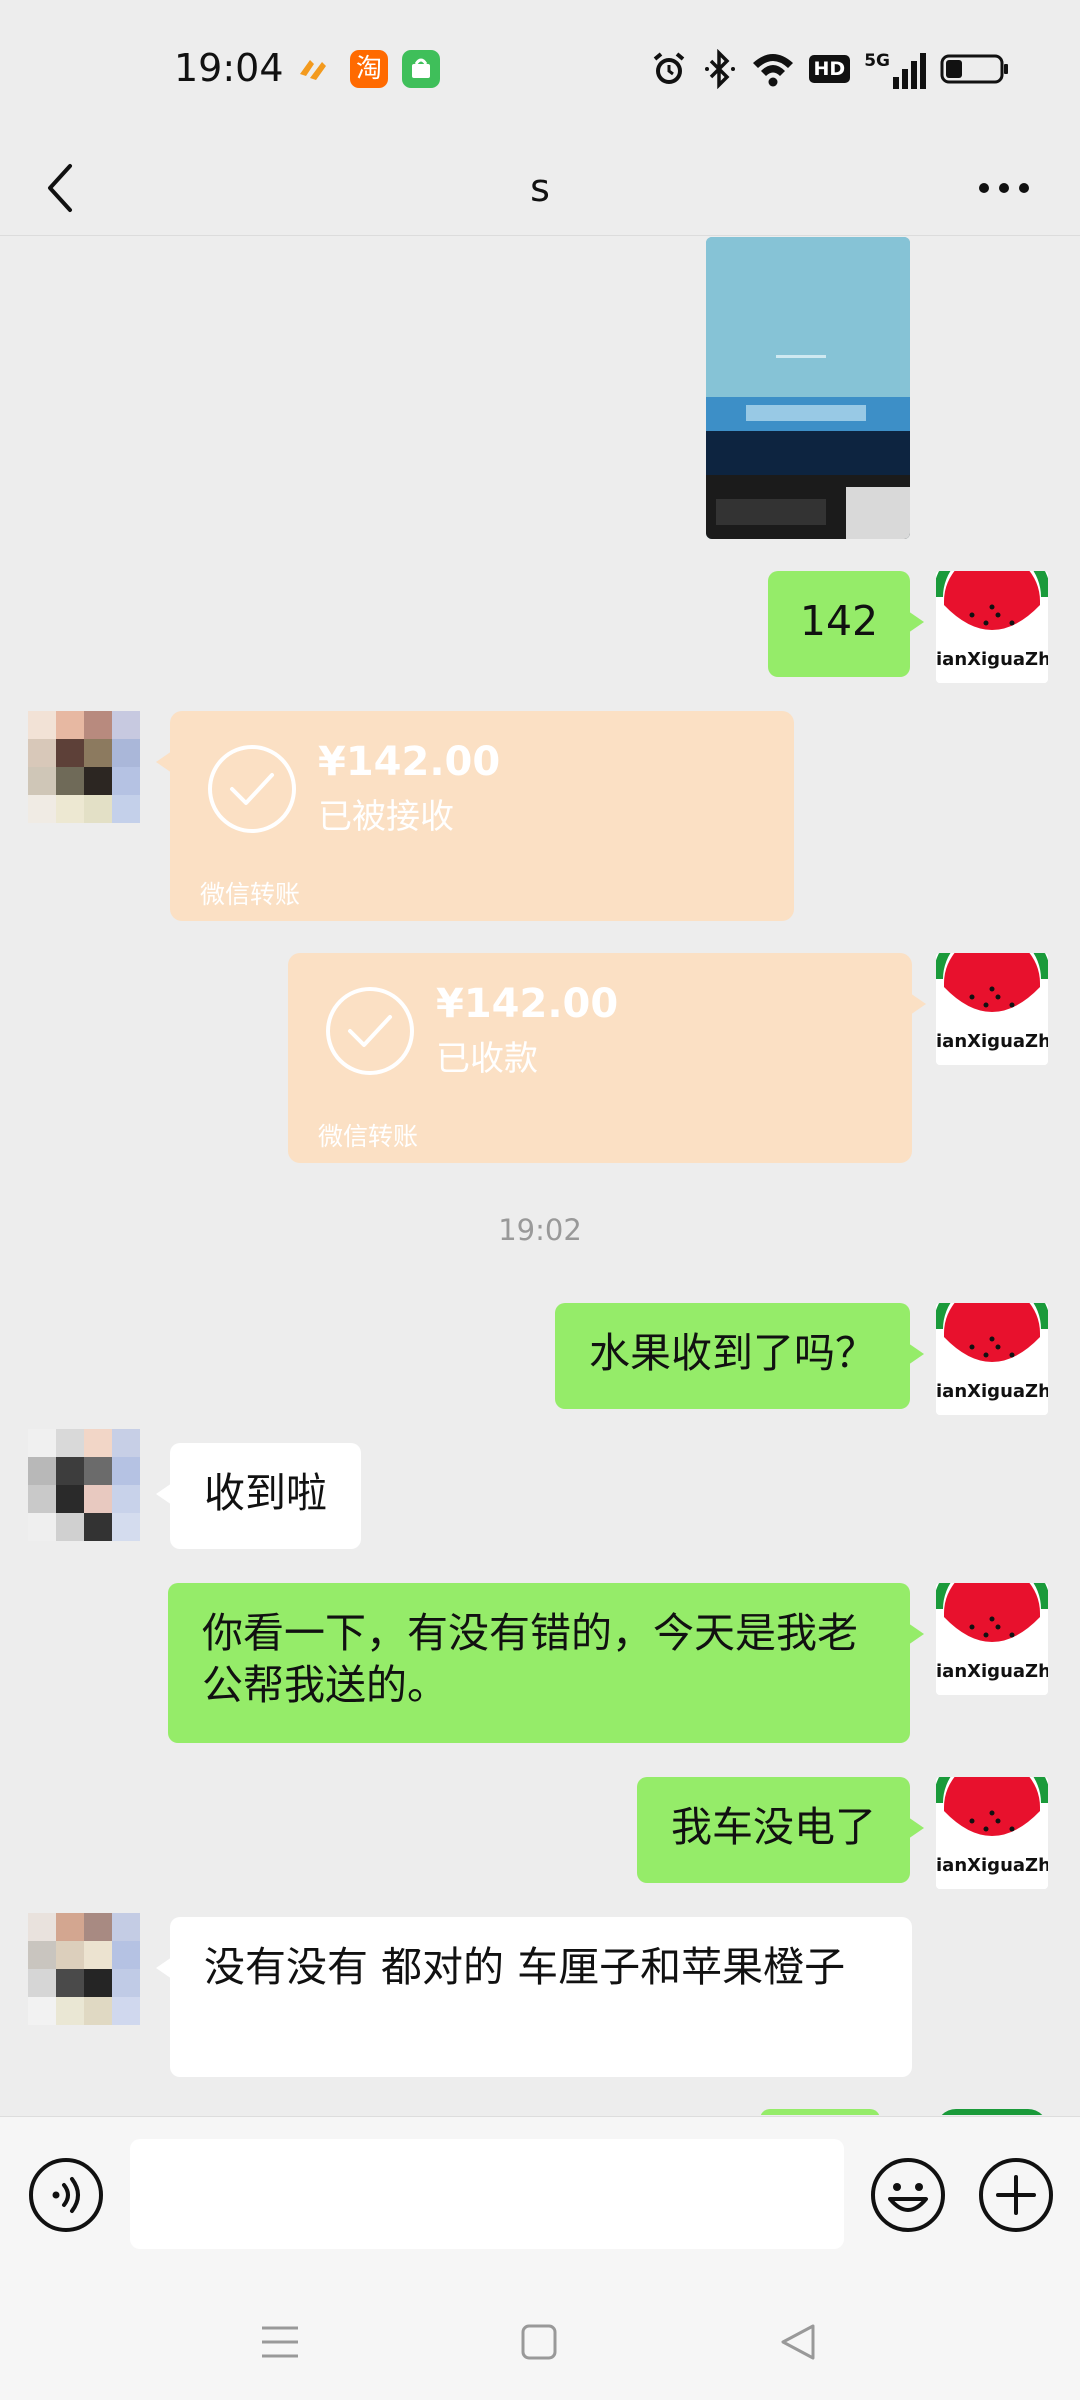  I want to click on photo-thumbnail, so click(808, 388).